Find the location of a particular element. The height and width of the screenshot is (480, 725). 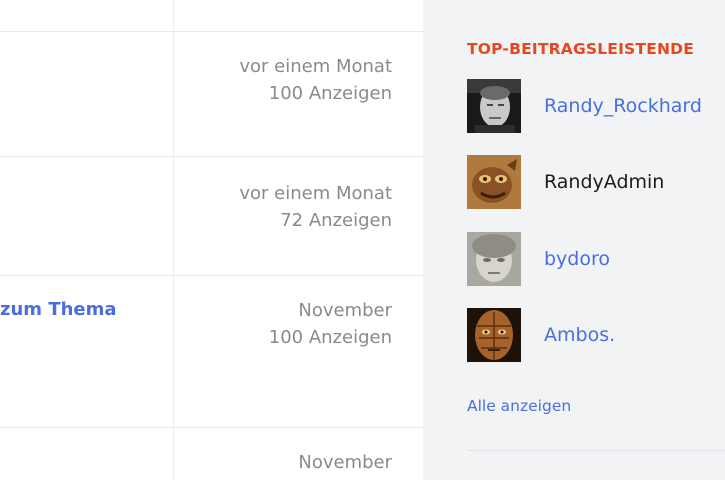

top-contributors-heading: TOP-BEITRAGSLEISTENDE is located at coordinates (581, 49).